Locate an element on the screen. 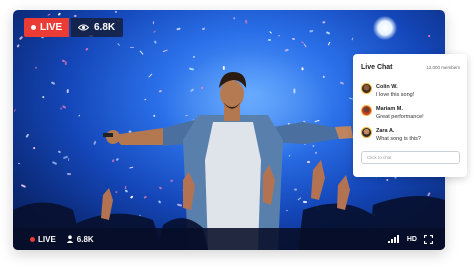 This screenshot has width=474, height=267. live-label: LIVE is located at coordinates (51, 27).